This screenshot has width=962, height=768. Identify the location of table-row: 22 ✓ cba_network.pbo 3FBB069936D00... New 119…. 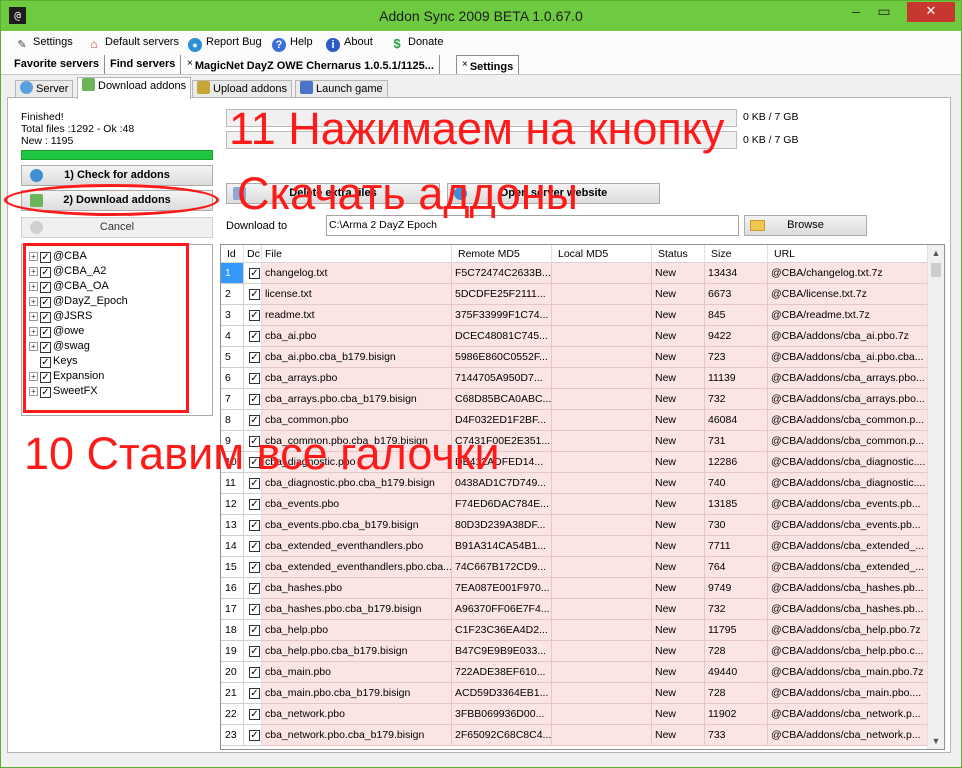
(574, 714).